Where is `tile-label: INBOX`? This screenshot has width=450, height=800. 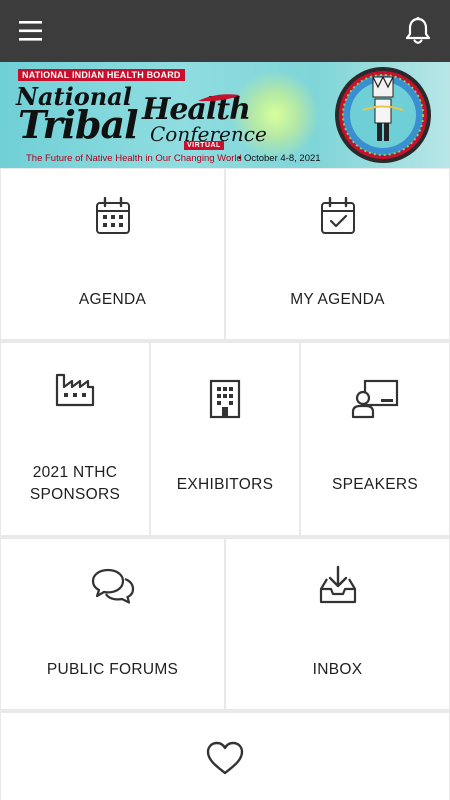
tile-label: INBOX is located at coordinates (337, 669).